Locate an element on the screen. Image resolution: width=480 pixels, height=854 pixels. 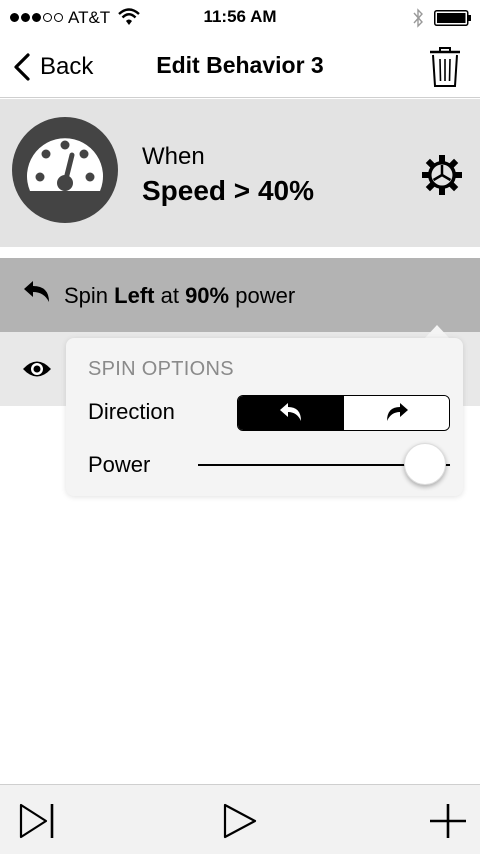
turn-right-arrow-icon is located at coordinates (397, 412).